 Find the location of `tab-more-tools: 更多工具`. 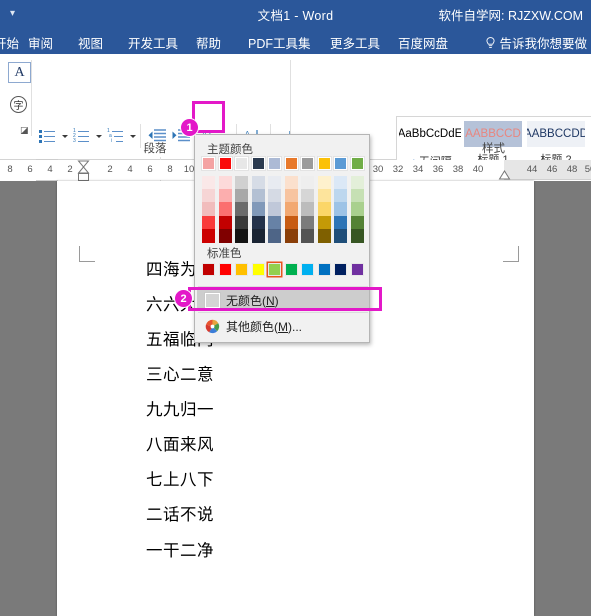

tab-more-tools: 更多工具 is located at coordinates (355, 42).